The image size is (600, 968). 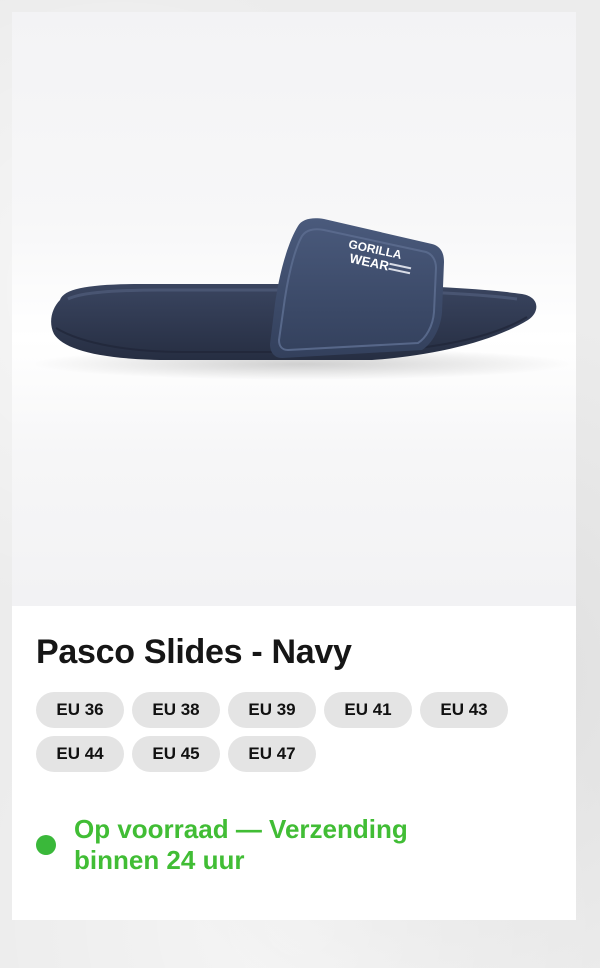 I want to click on size-option-eu-39: EU 39, so click(x=272, y=710).